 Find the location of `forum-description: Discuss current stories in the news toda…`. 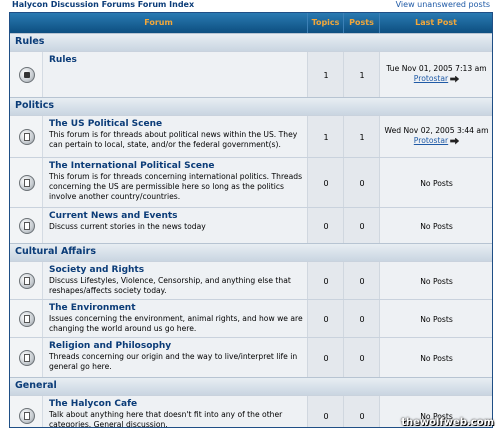

forum-description: Discuss current stories in the news toda… is located at coordinates (127, 226).